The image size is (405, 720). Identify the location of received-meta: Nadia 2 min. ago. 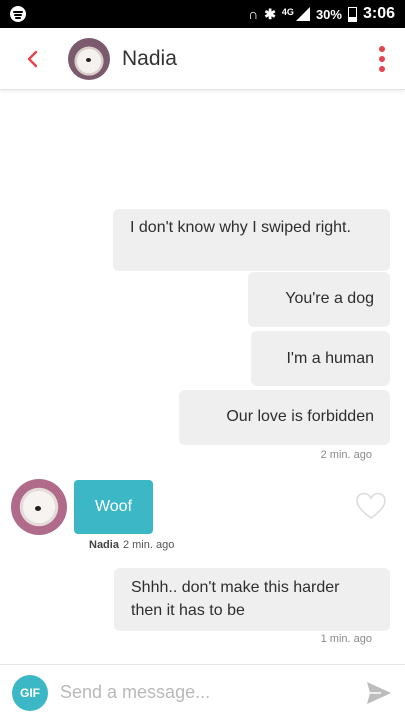
(131, 545).